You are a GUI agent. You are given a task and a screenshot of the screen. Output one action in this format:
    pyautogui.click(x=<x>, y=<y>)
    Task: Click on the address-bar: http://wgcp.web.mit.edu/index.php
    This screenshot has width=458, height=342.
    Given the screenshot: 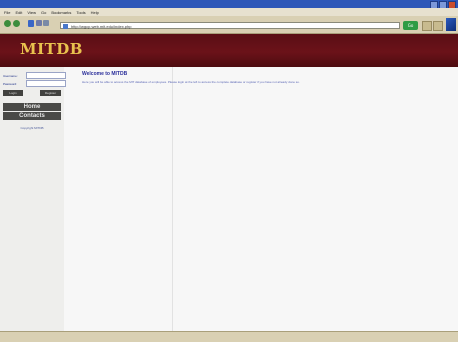 What is the action you would take?
    pyautogui.click(x=230, y=25)
    